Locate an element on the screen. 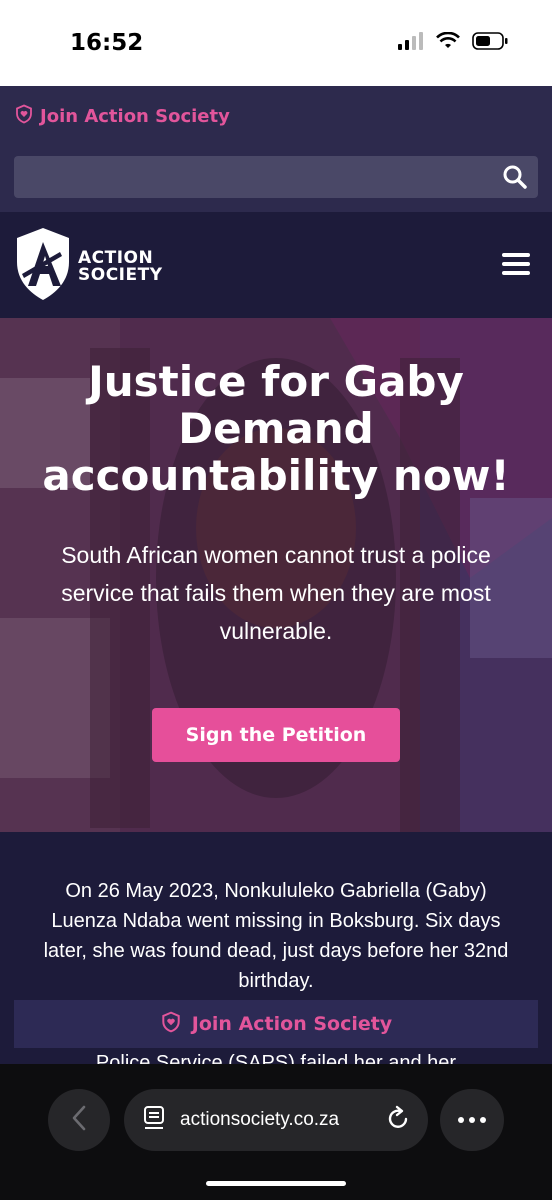 Image resolution: width=552 pixels, height=1200 pixels. sticky-join-button: Join Action Society is located at coordinates (276, 1024).